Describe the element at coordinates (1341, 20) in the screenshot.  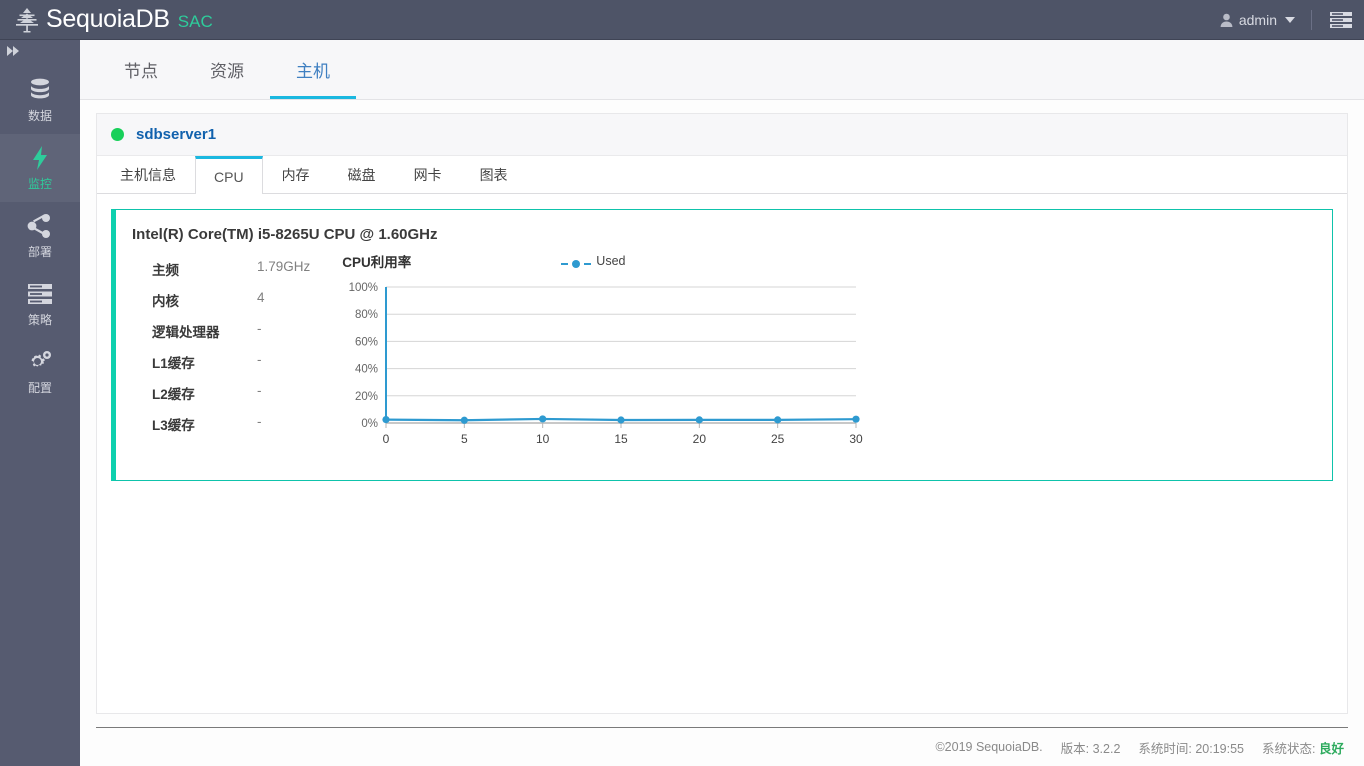
I see `list-menu-icon` at that location.